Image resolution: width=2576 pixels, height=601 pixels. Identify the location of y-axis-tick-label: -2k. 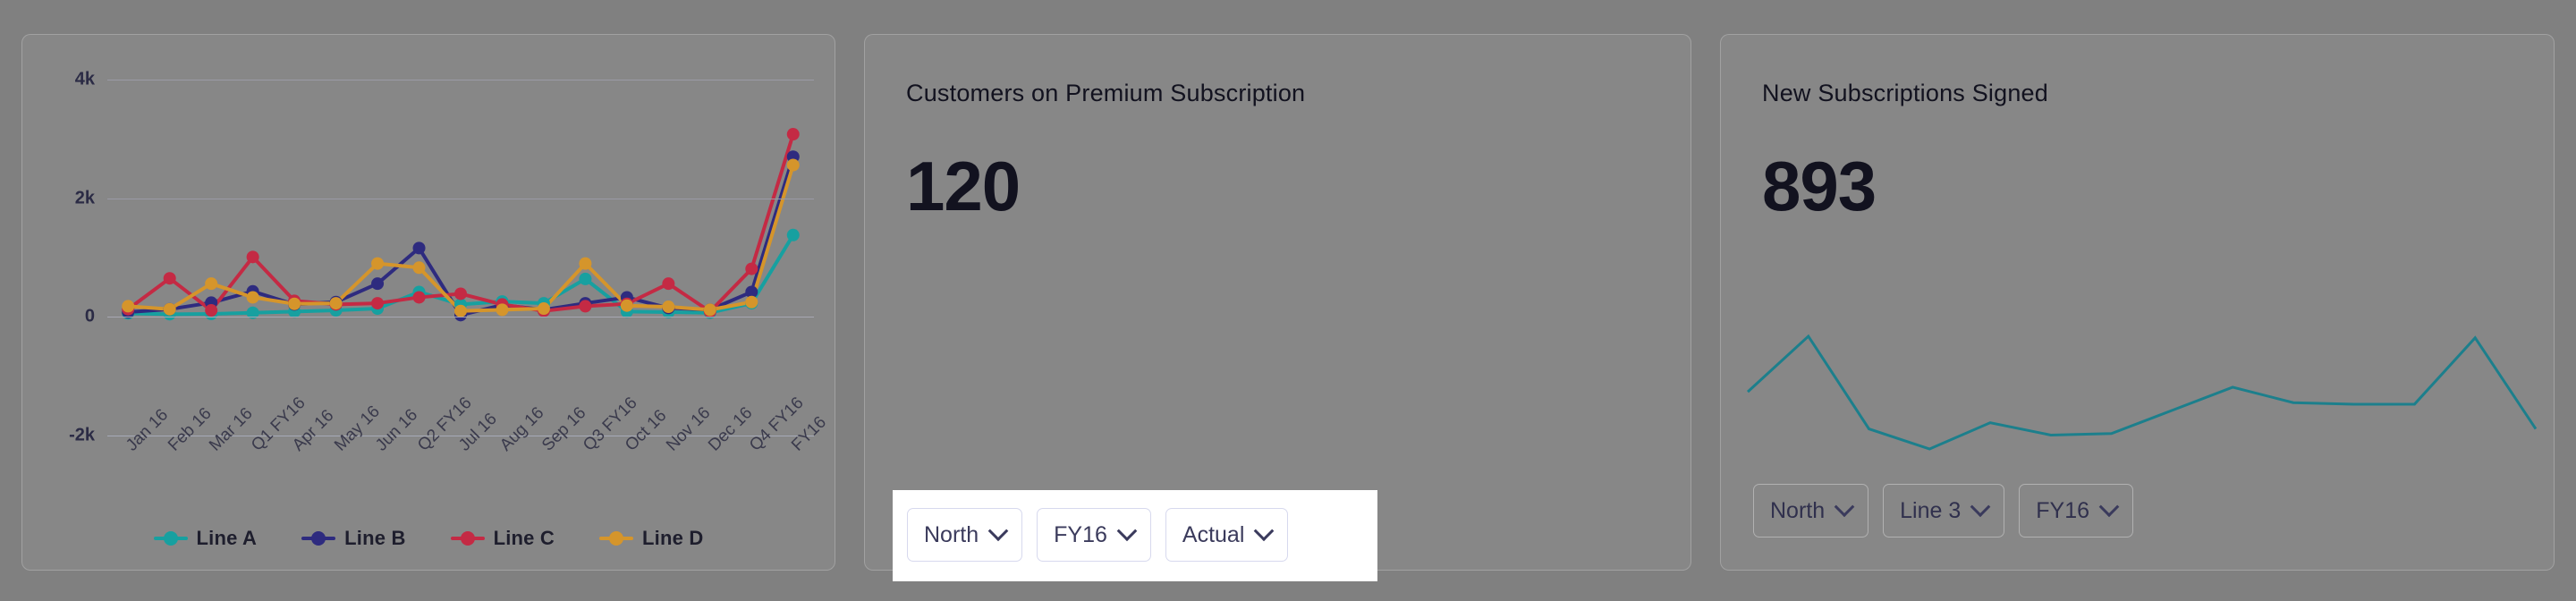
(82, 435).